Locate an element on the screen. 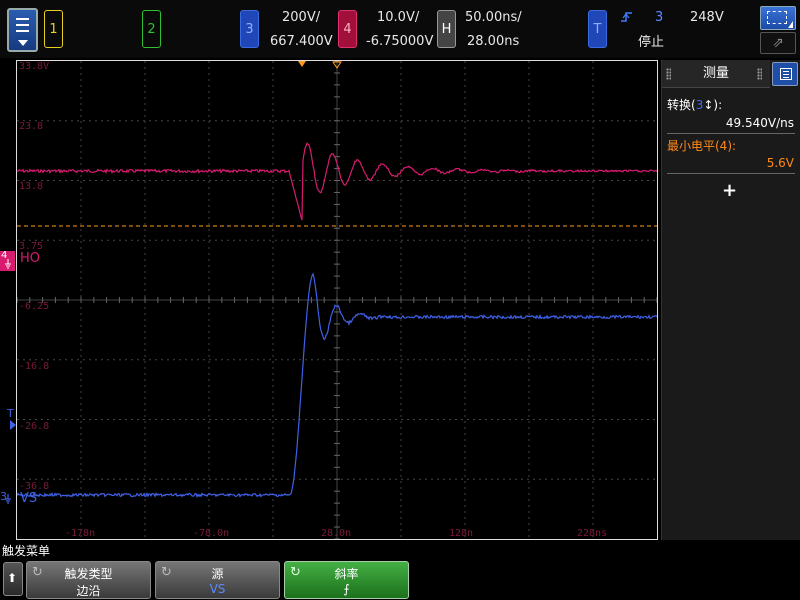  horizontal-scale: 50.00ns/ is located at coordinates (493, 17).